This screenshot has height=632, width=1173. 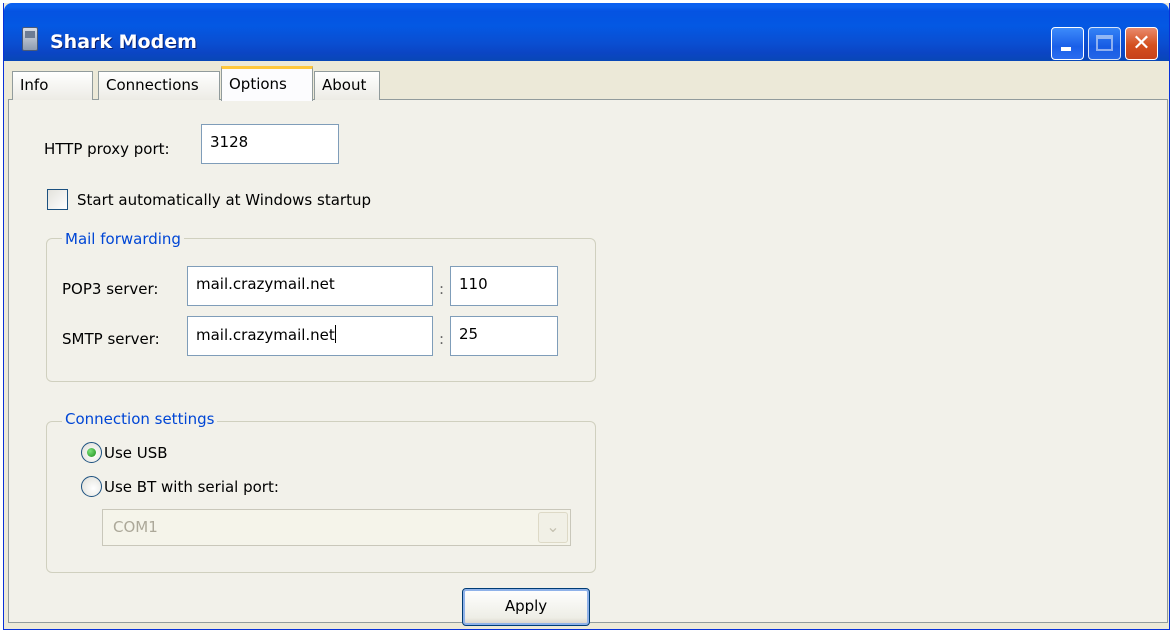 What do you see at coordinates (135, 527) in the screenshot?
I see `serial-port-value: COM1` at bounding box center [135, 527].